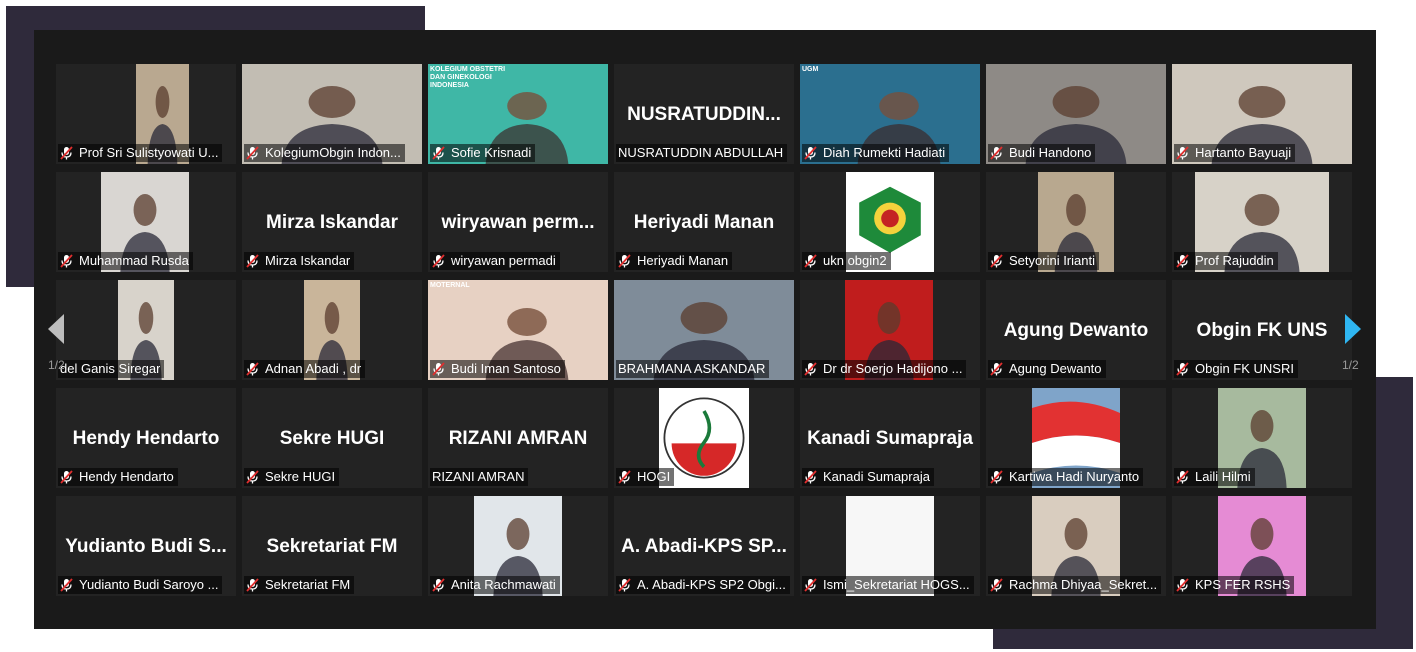 Image resolution: width=1416 pixels, height=652 pixels. Describe the element at coordinates (332, 222) in the screenshot. I see `participant-tile: Mirza Iskandar Mirza Iskandar` at that location.